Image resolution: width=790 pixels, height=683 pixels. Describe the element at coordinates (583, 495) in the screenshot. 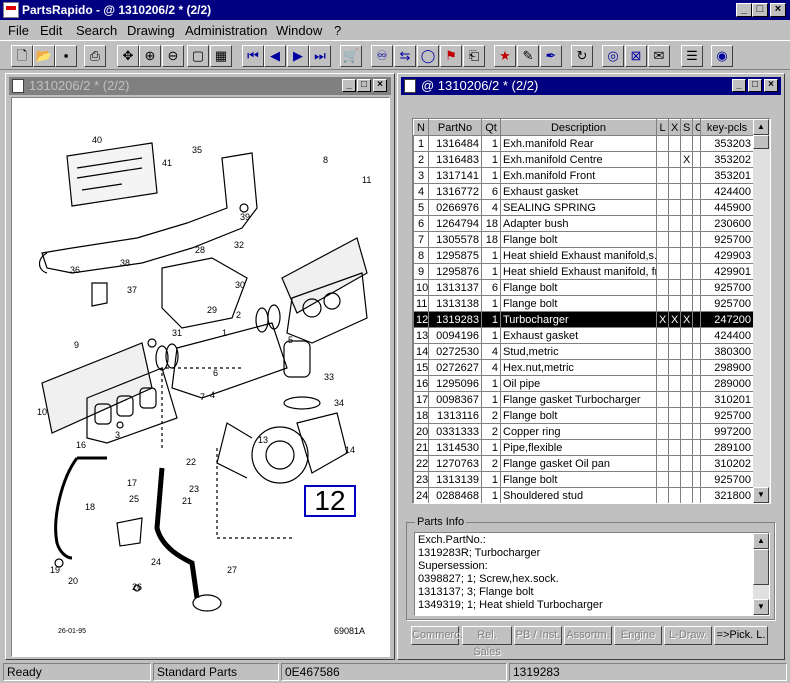

I see `table-row: 24 0288468 1 Shouldered stud 321800` at that location.